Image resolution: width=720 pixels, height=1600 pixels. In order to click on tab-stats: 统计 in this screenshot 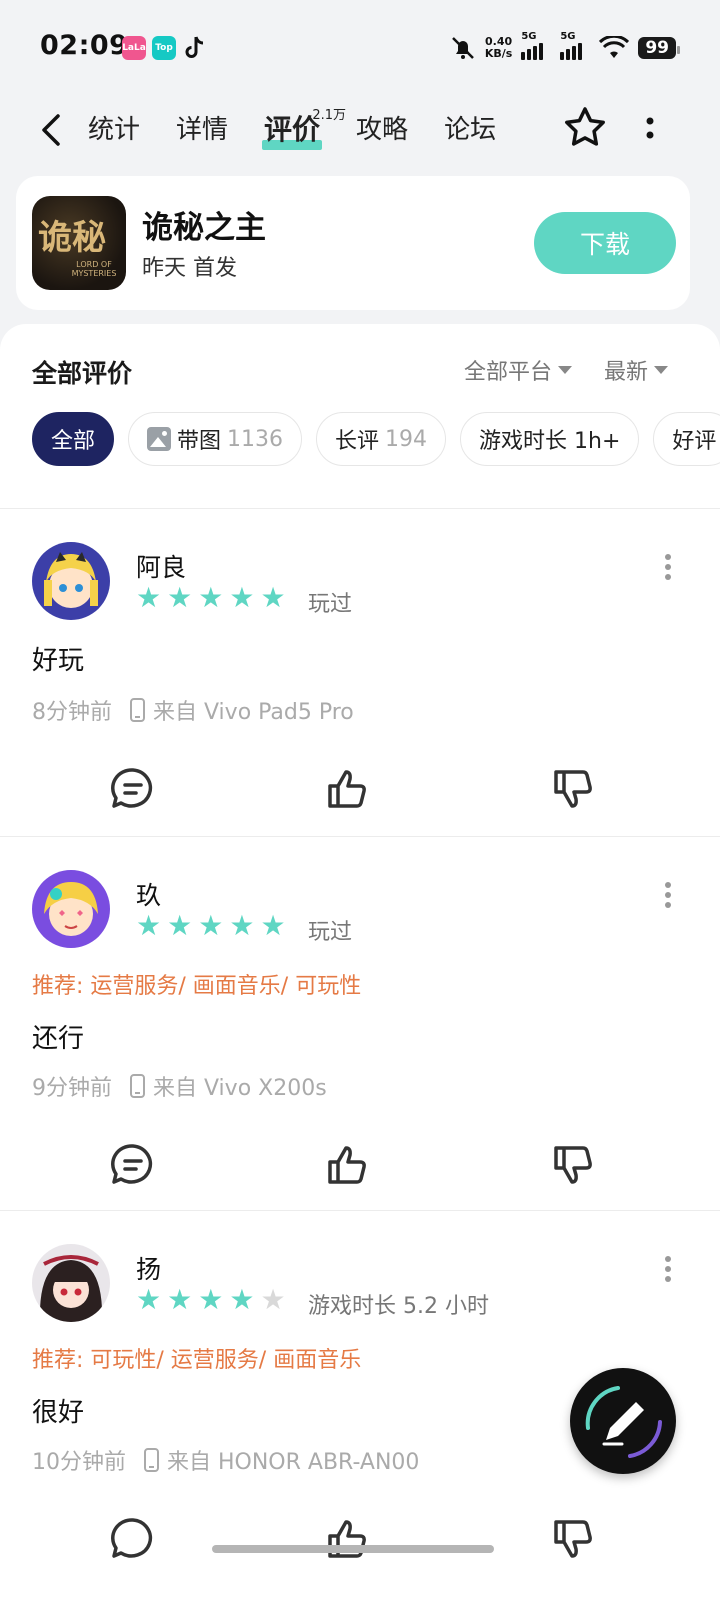, I will do `click(114, 130)`.